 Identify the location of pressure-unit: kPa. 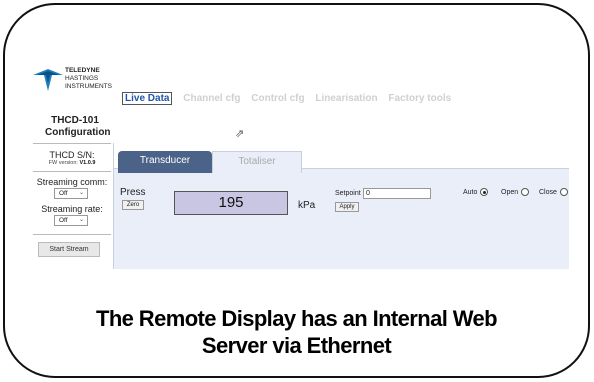
(307, 205).